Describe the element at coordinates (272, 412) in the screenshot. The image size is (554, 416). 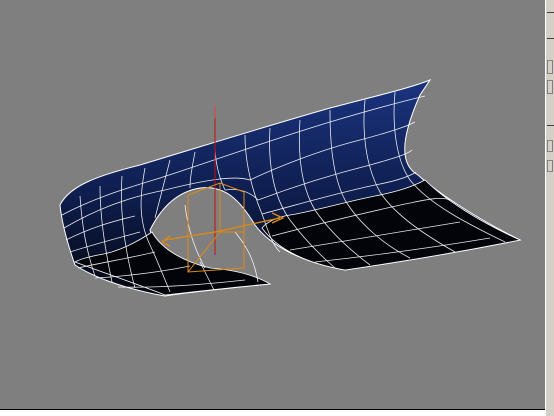
I see `viewport-bottom-edge` at that location.